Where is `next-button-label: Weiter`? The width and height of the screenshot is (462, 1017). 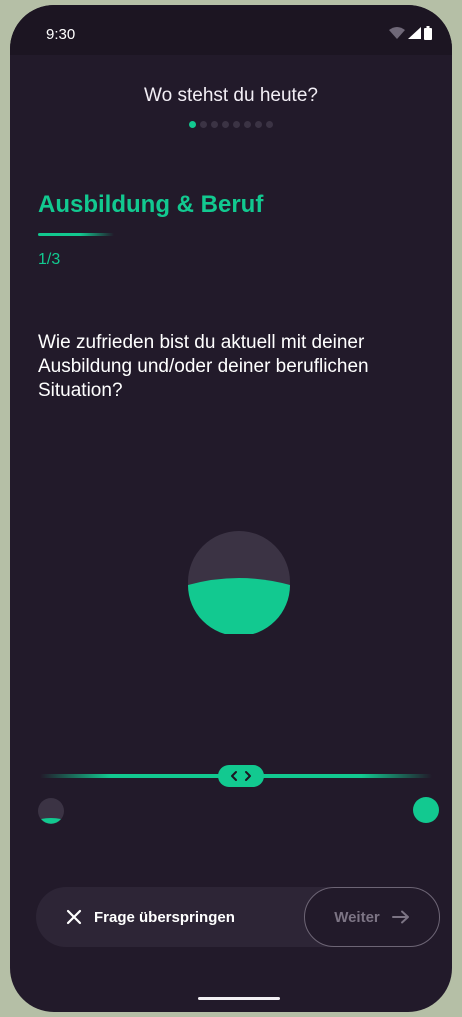 next-button-label: Weiter is located at coordinates (357, 917).